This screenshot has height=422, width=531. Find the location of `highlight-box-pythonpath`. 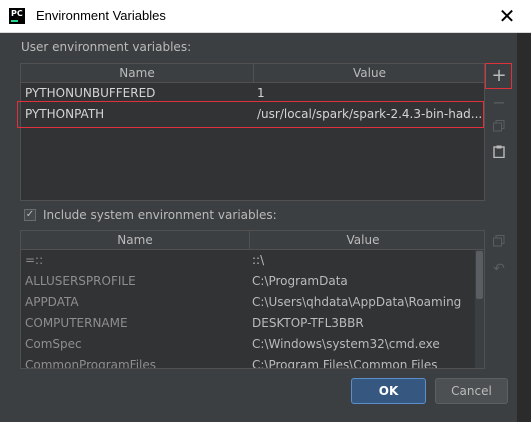

highlight-box-pythonpath is located at coordinates (250, 114).